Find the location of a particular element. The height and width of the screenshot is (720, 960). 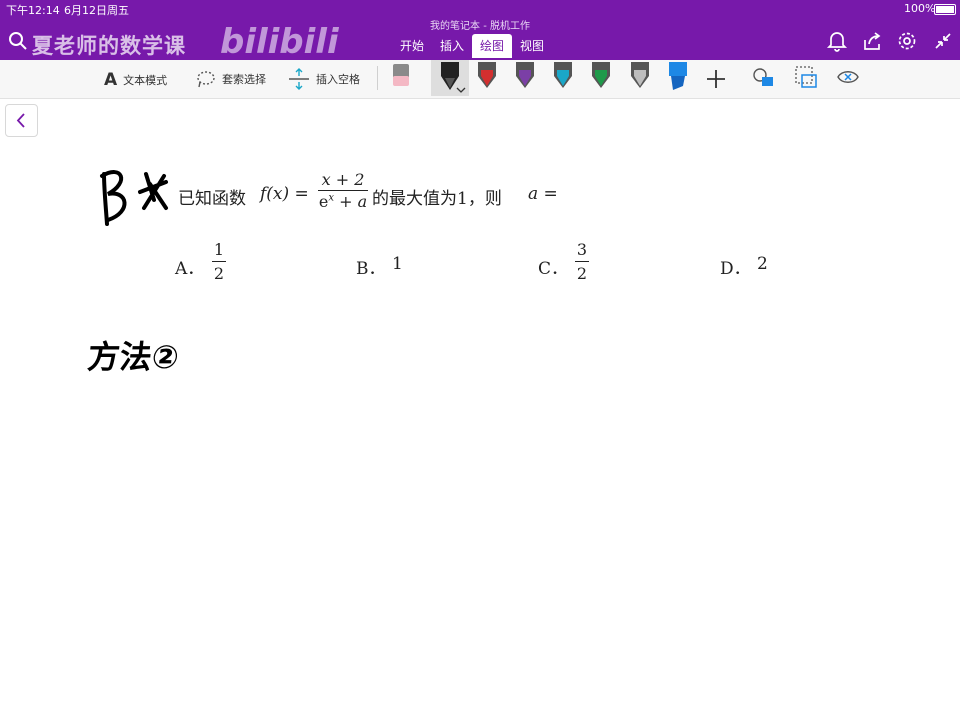

insert-space-button: 插入空格 is located at coordinates (324, 79).